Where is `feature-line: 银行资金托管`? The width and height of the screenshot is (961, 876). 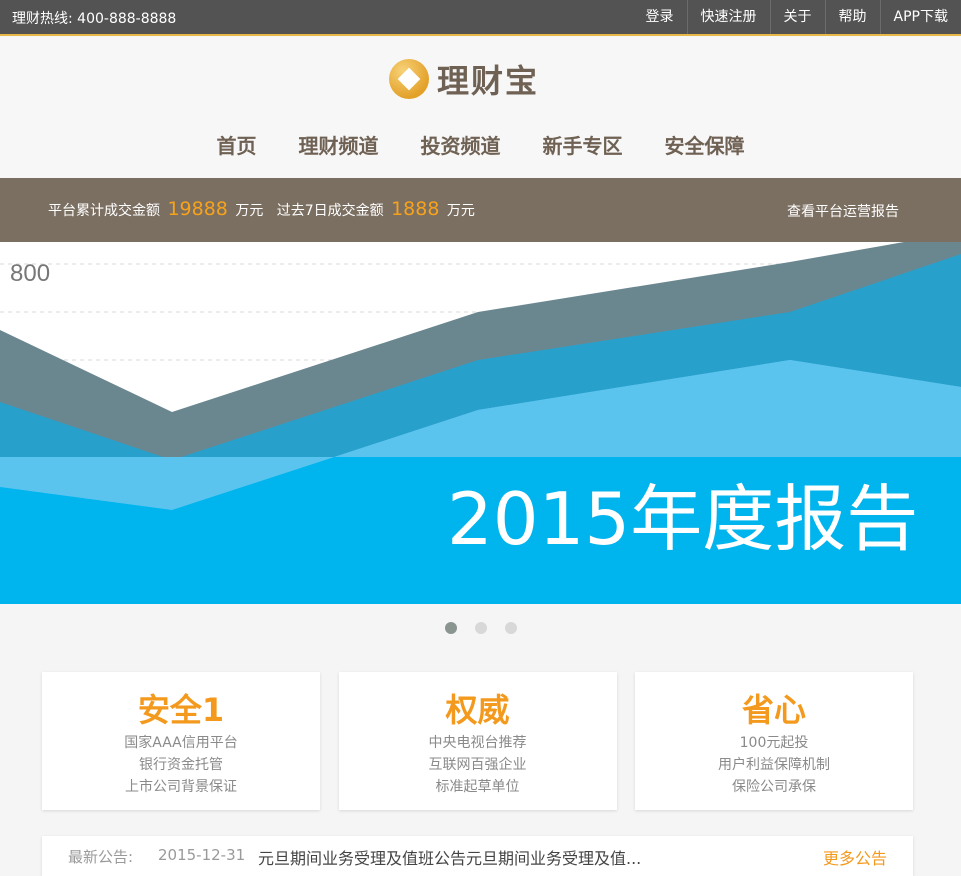
feature-line: 银行资金托管 is located at coordinates (181, 765).